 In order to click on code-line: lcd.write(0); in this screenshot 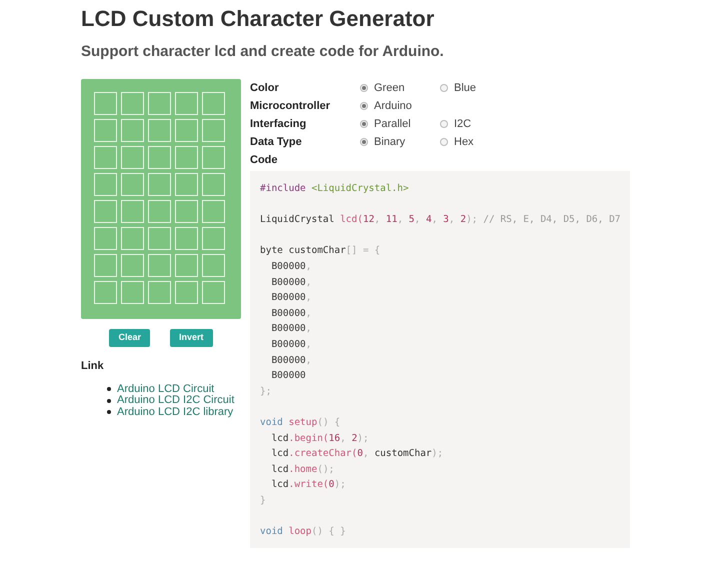, I will do `click(308, 485)`.